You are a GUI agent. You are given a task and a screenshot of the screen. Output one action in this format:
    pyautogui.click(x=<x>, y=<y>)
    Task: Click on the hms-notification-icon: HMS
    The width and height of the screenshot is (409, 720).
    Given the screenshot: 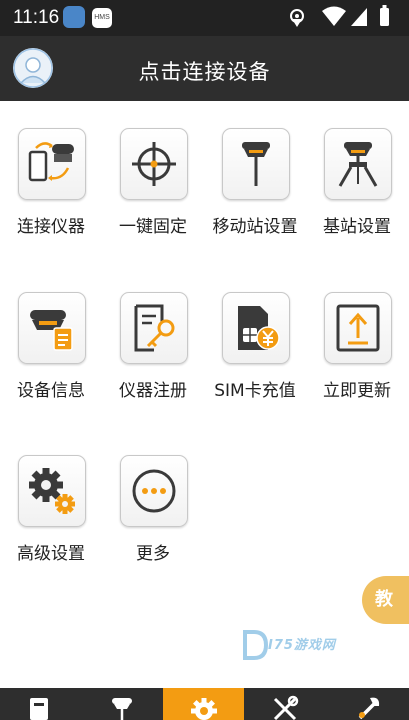 What is the action you would take?
    pyautogui.click(x=102, y=18)
    